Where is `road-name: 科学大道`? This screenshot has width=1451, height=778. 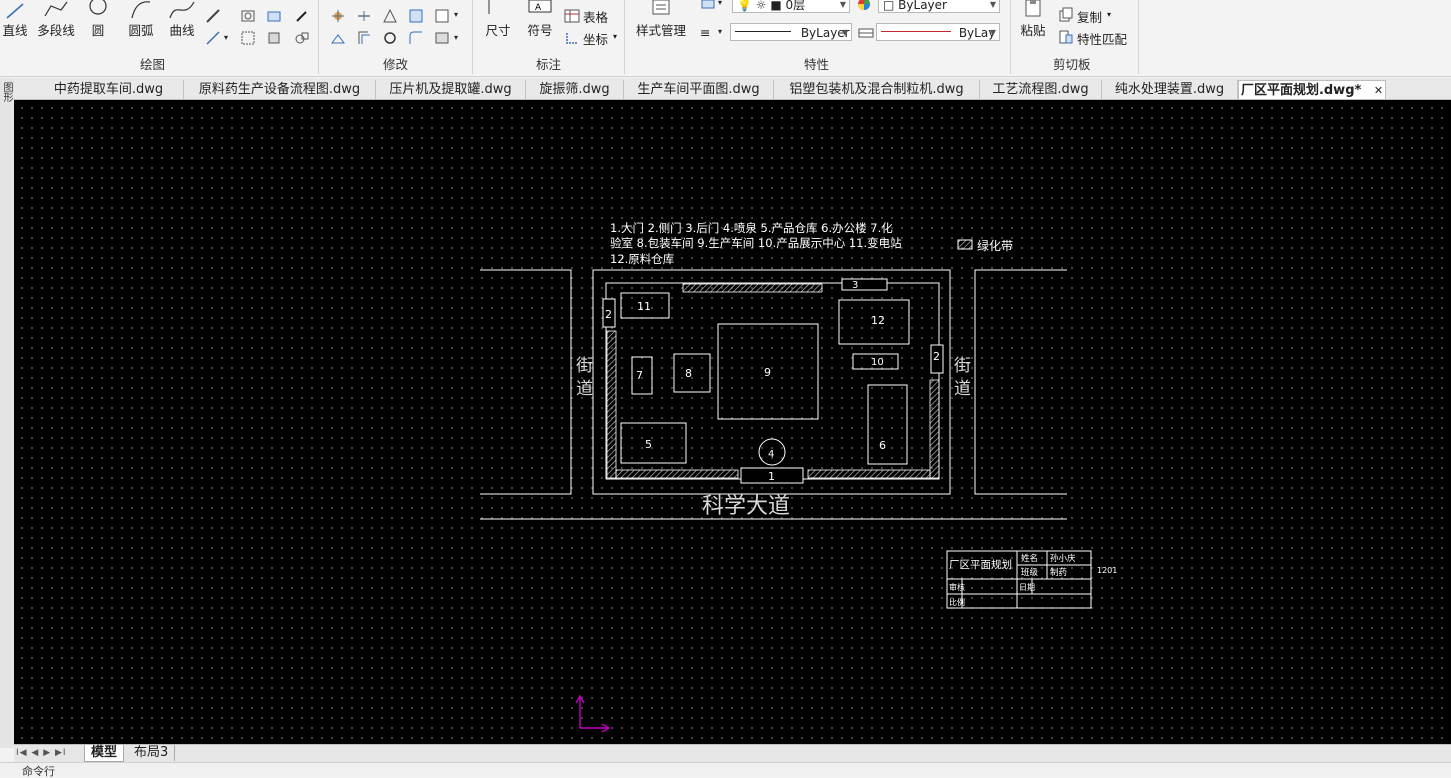
road-name: 科学大道 is located at coordinates (746, 506).